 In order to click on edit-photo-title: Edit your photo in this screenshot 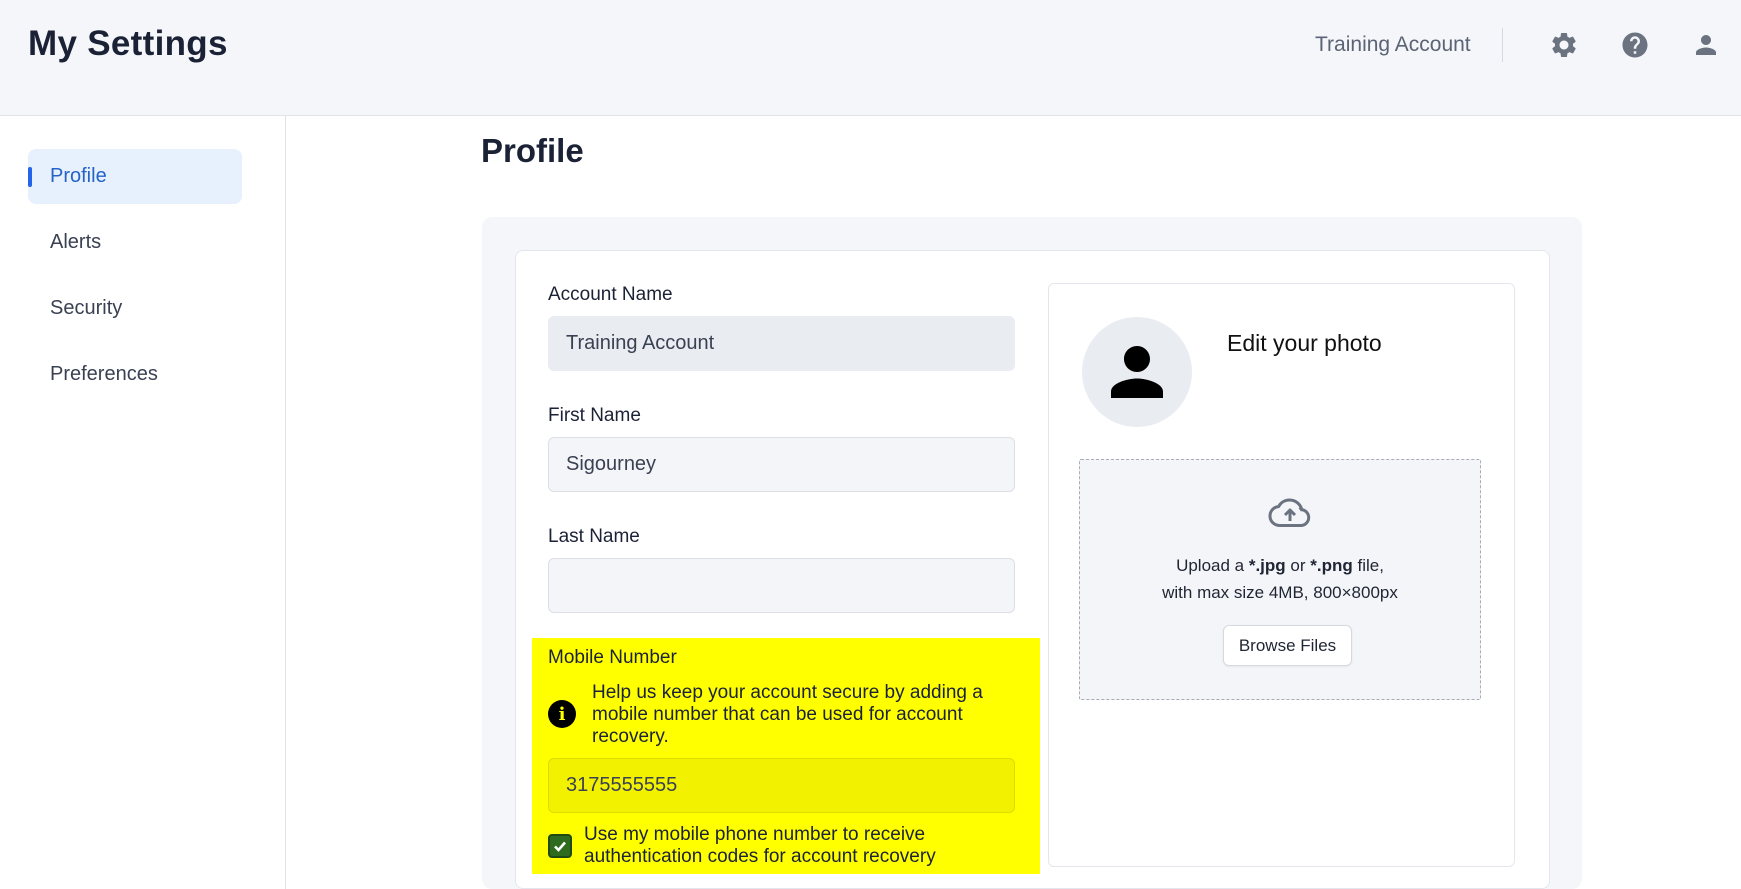, I will do `click(1304, 343)`.